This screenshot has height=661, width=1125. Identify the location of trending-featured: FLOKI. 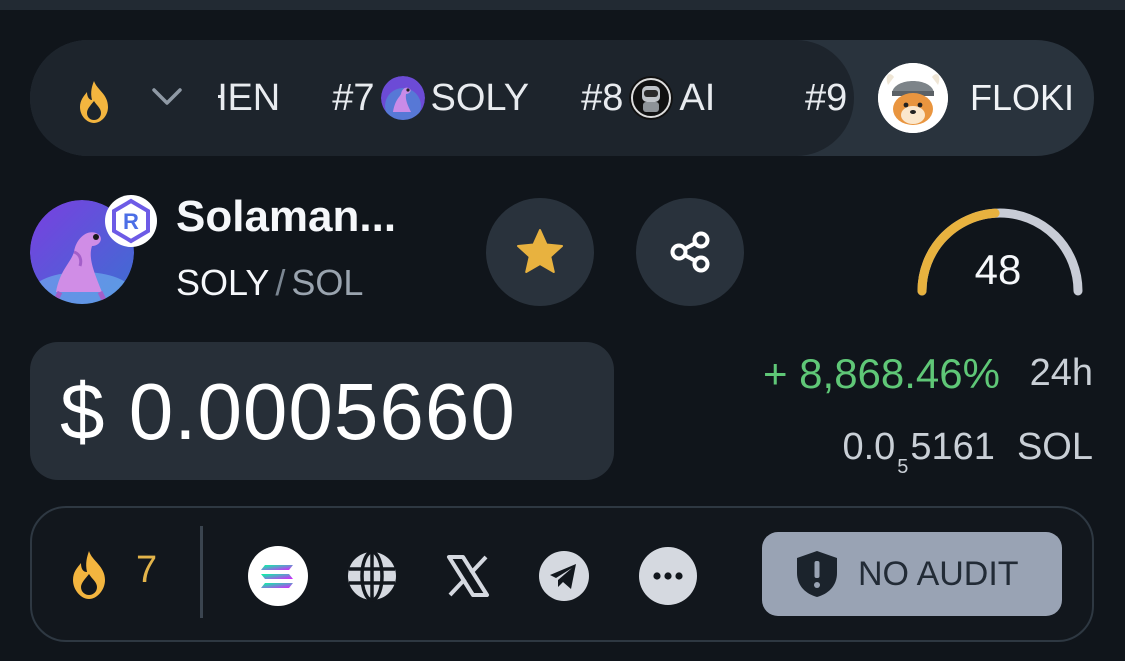
(974, 98).